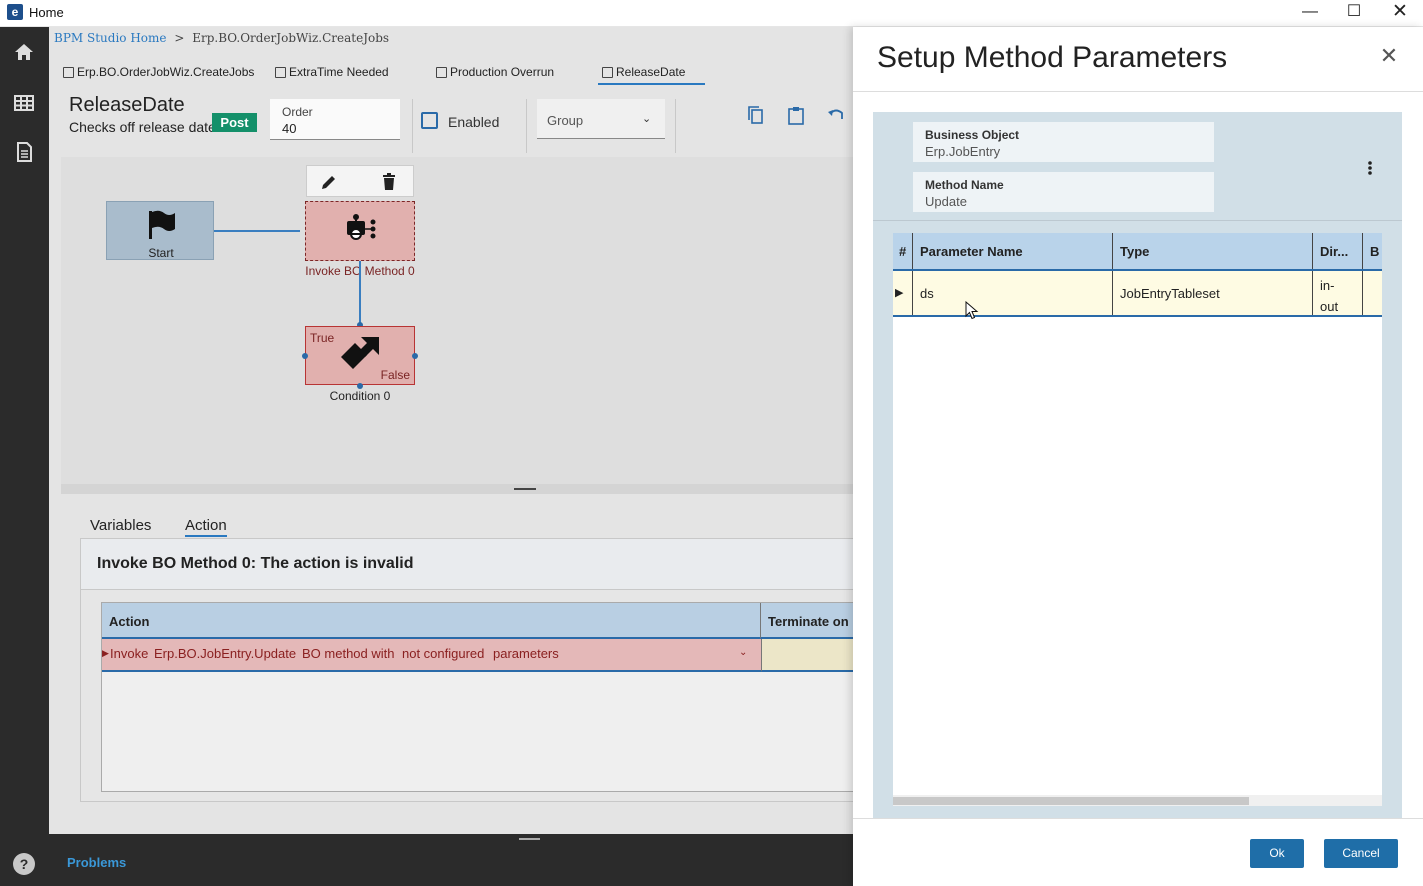  Describe the element at coordinates (24, 456) in the screenshot. I see `left-sidebar` at that location.